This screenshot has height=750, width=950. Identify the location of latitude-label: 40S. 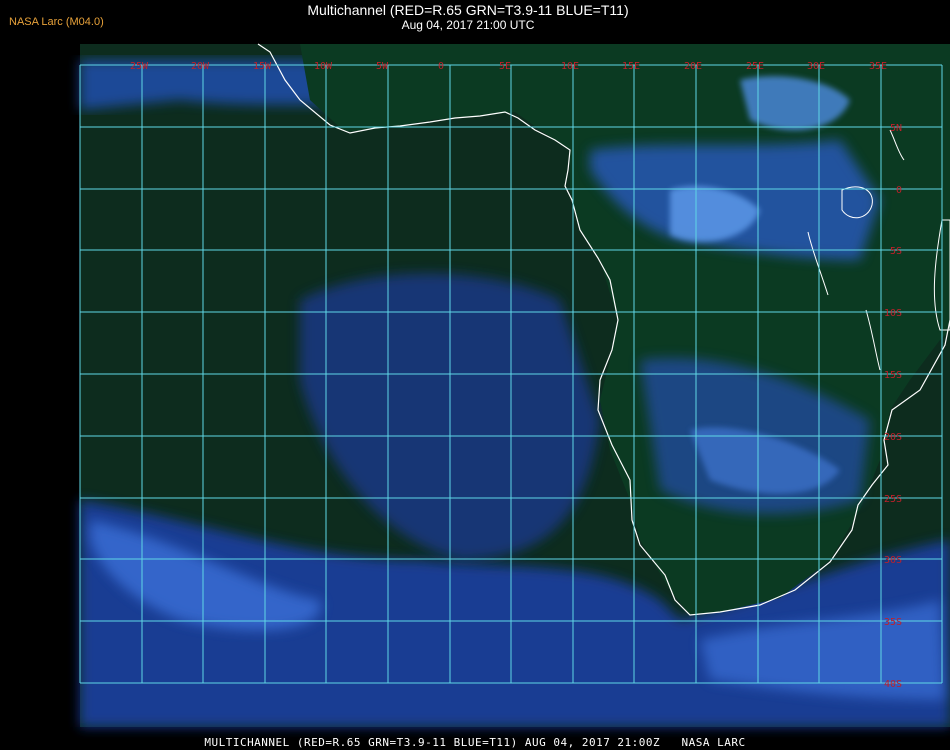
(893, 684).